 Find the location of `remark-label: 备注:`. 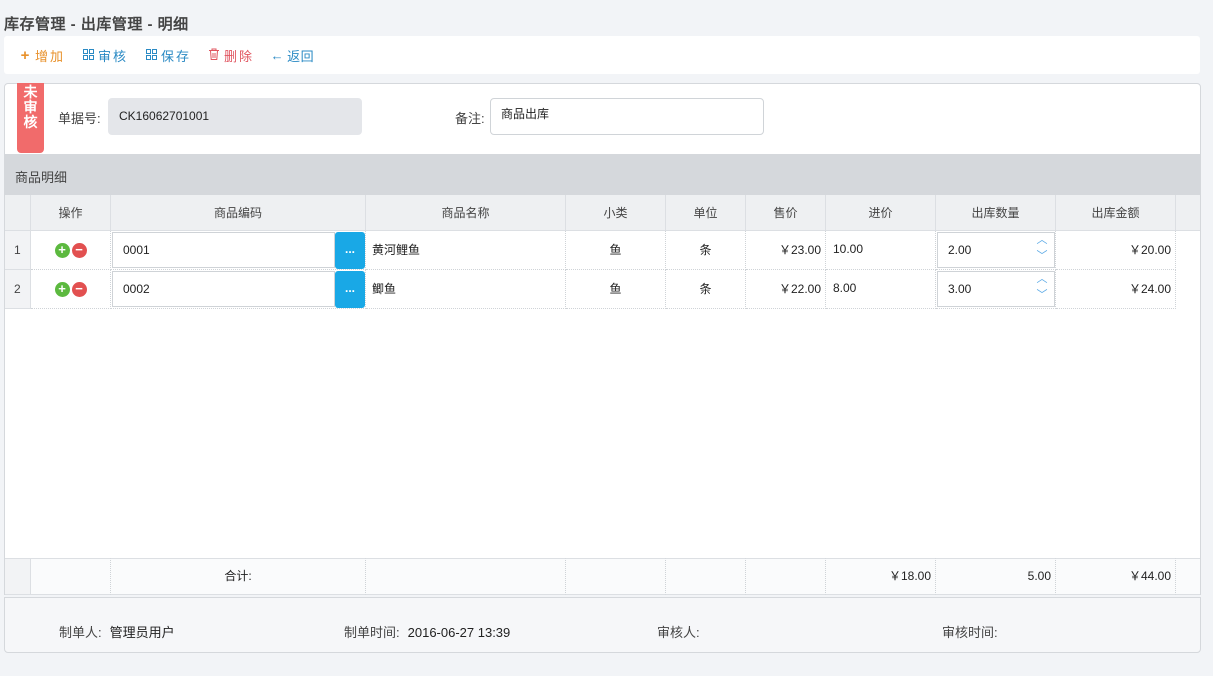

remark-label: 备注: is located at coordinates (470, 118).